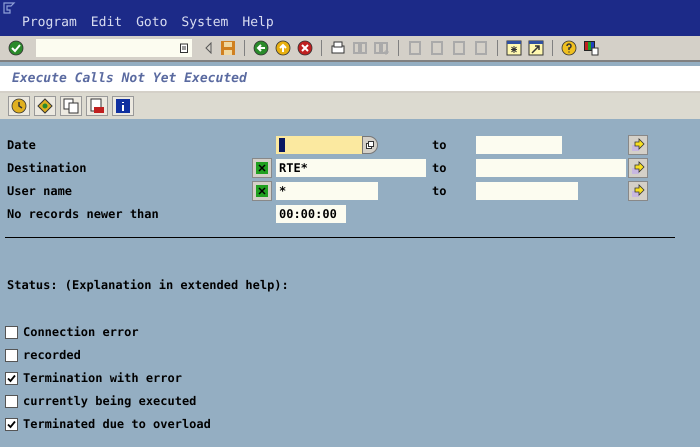  I want to click on back-icon, so click(261, 48).